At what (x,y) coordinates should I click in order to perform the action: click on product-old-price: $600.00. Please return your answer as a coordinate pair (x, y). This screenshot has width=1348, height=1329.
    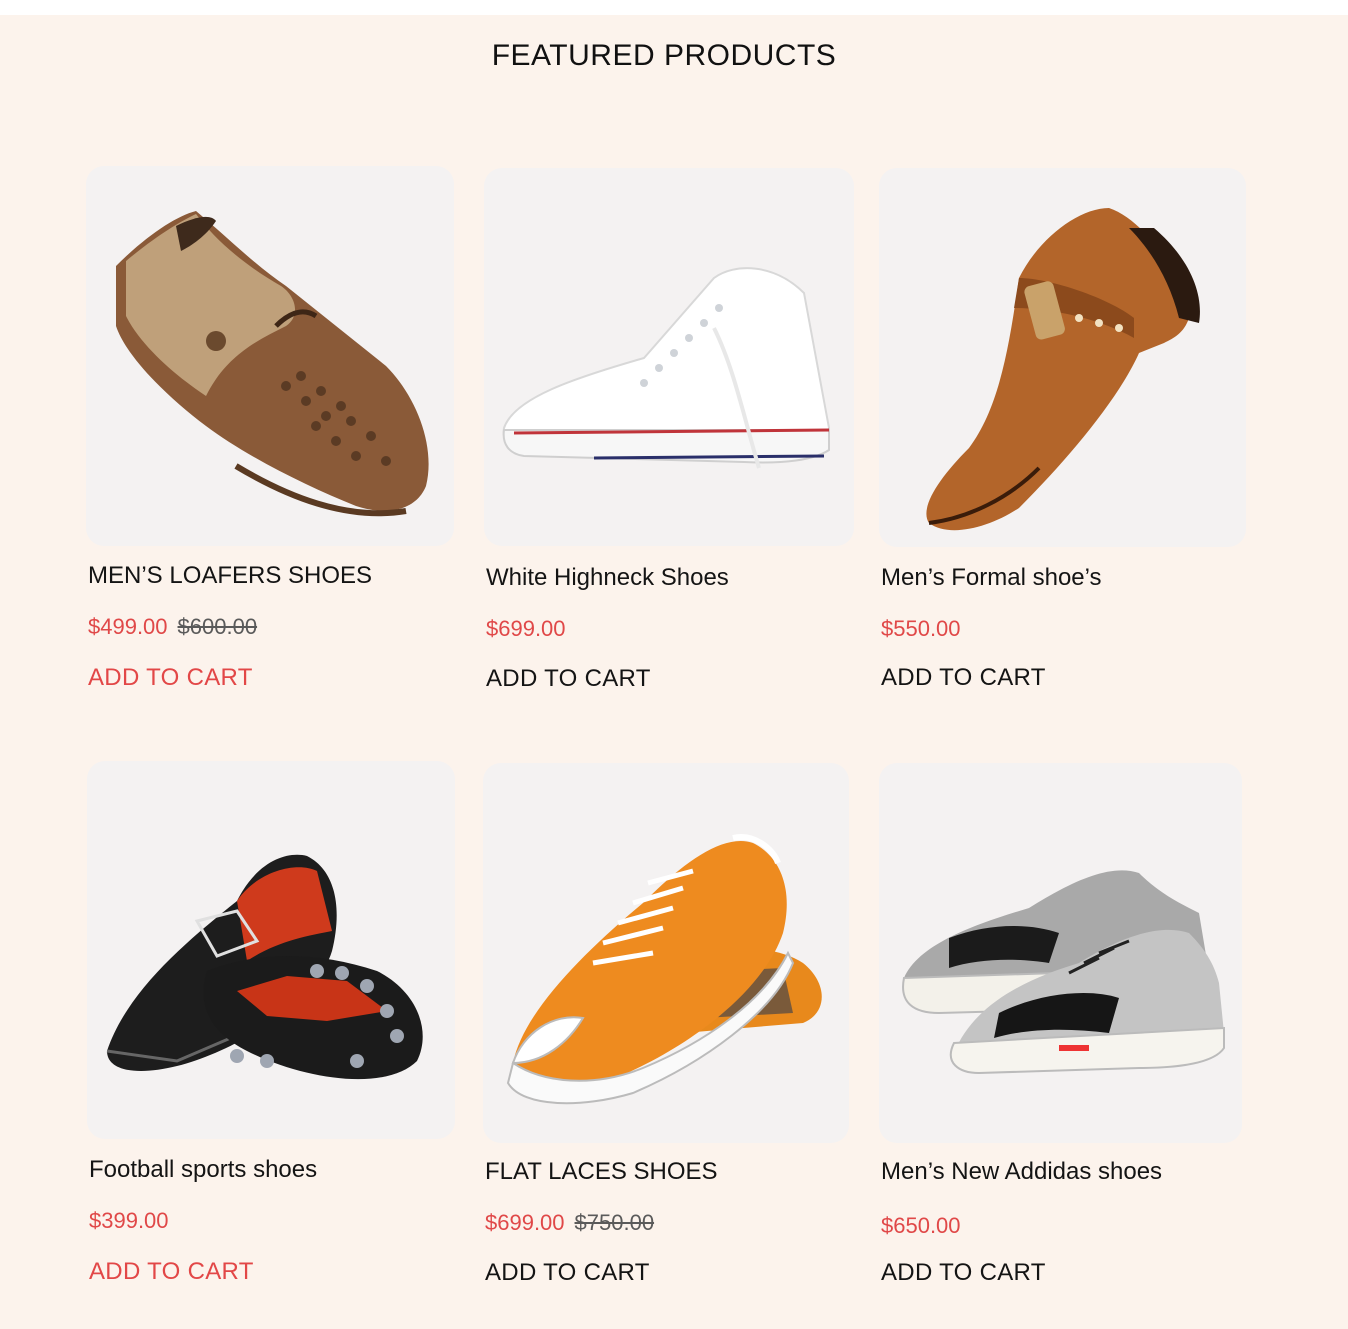
    Looking at the image, I should click on (217, 626).